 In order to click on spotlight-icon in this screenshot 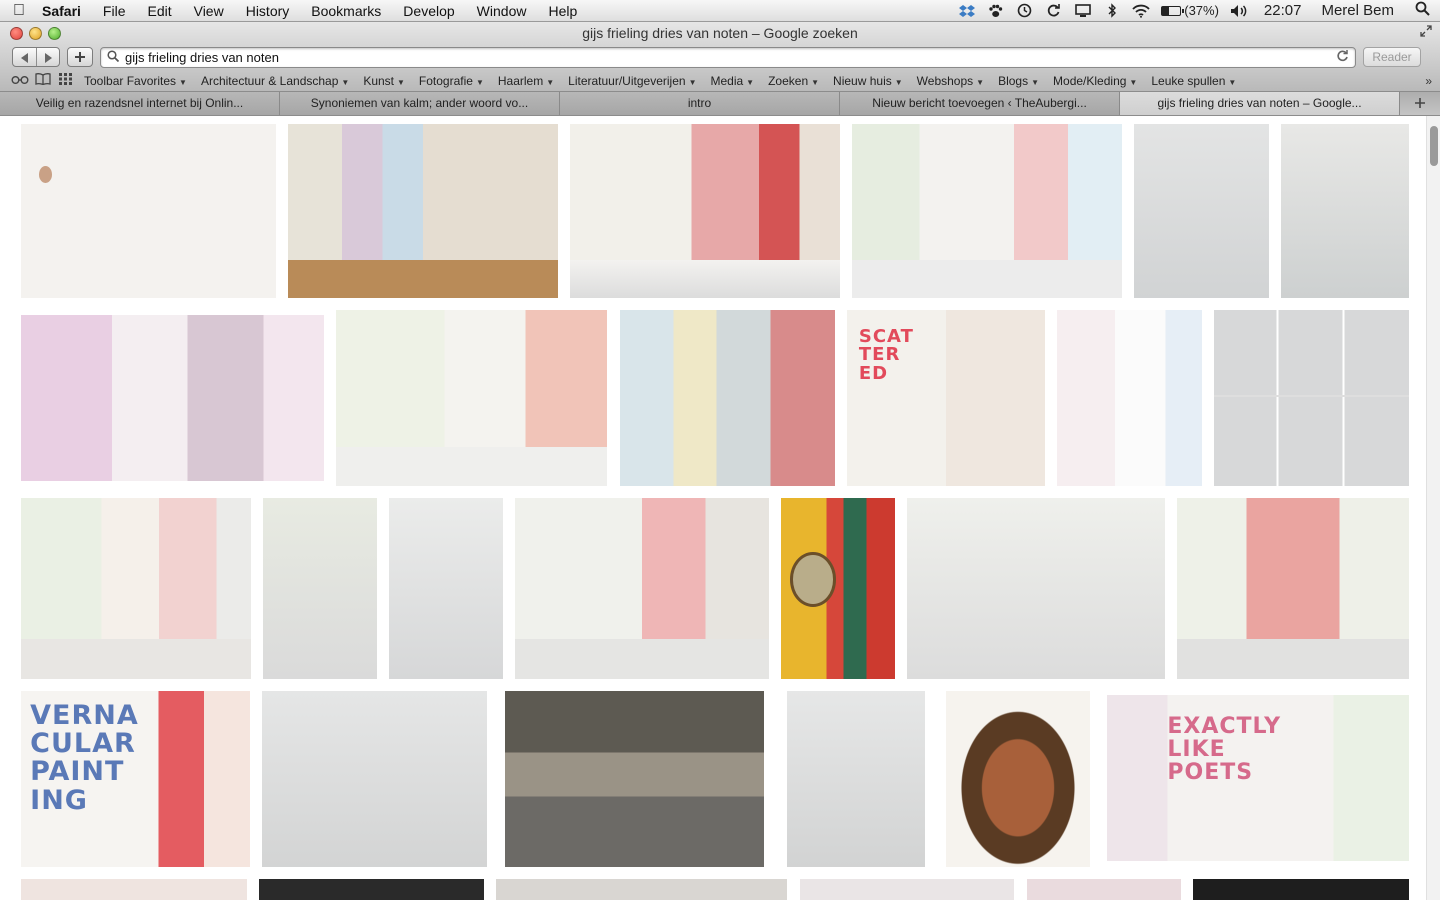, I will do `click(1422, 10)`.